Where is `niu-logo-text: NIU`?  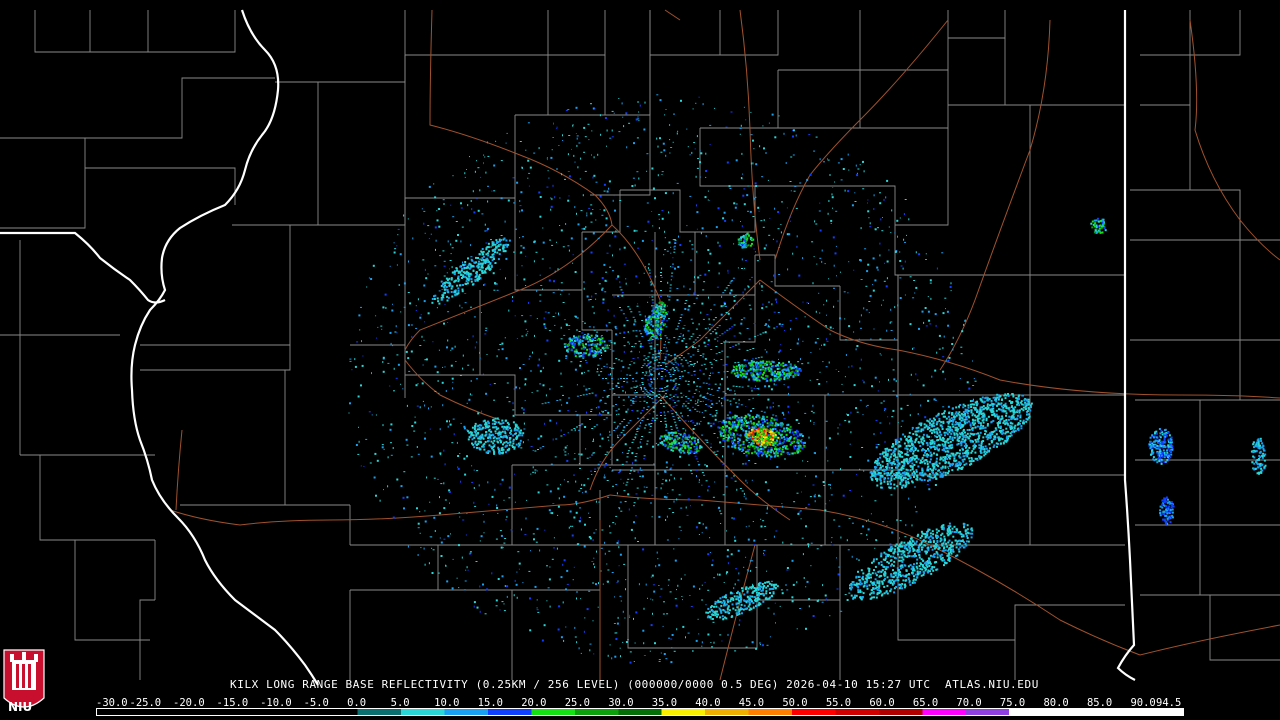 niu-logo-text: NIU is located at coordinates (20, 707).